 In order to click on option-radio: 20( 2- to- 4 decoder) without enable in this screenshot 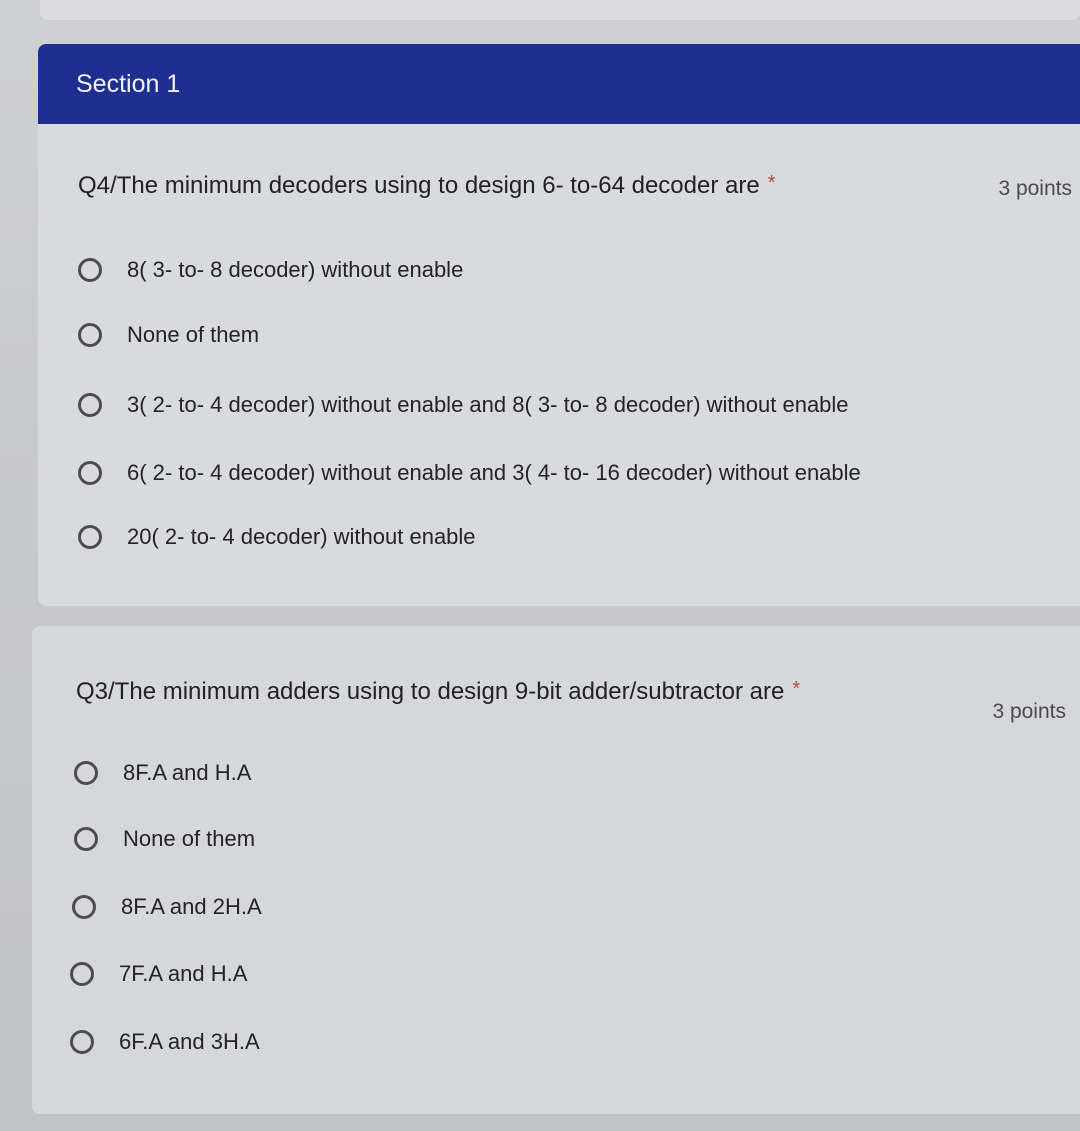, I will do `click(277, 537)`.